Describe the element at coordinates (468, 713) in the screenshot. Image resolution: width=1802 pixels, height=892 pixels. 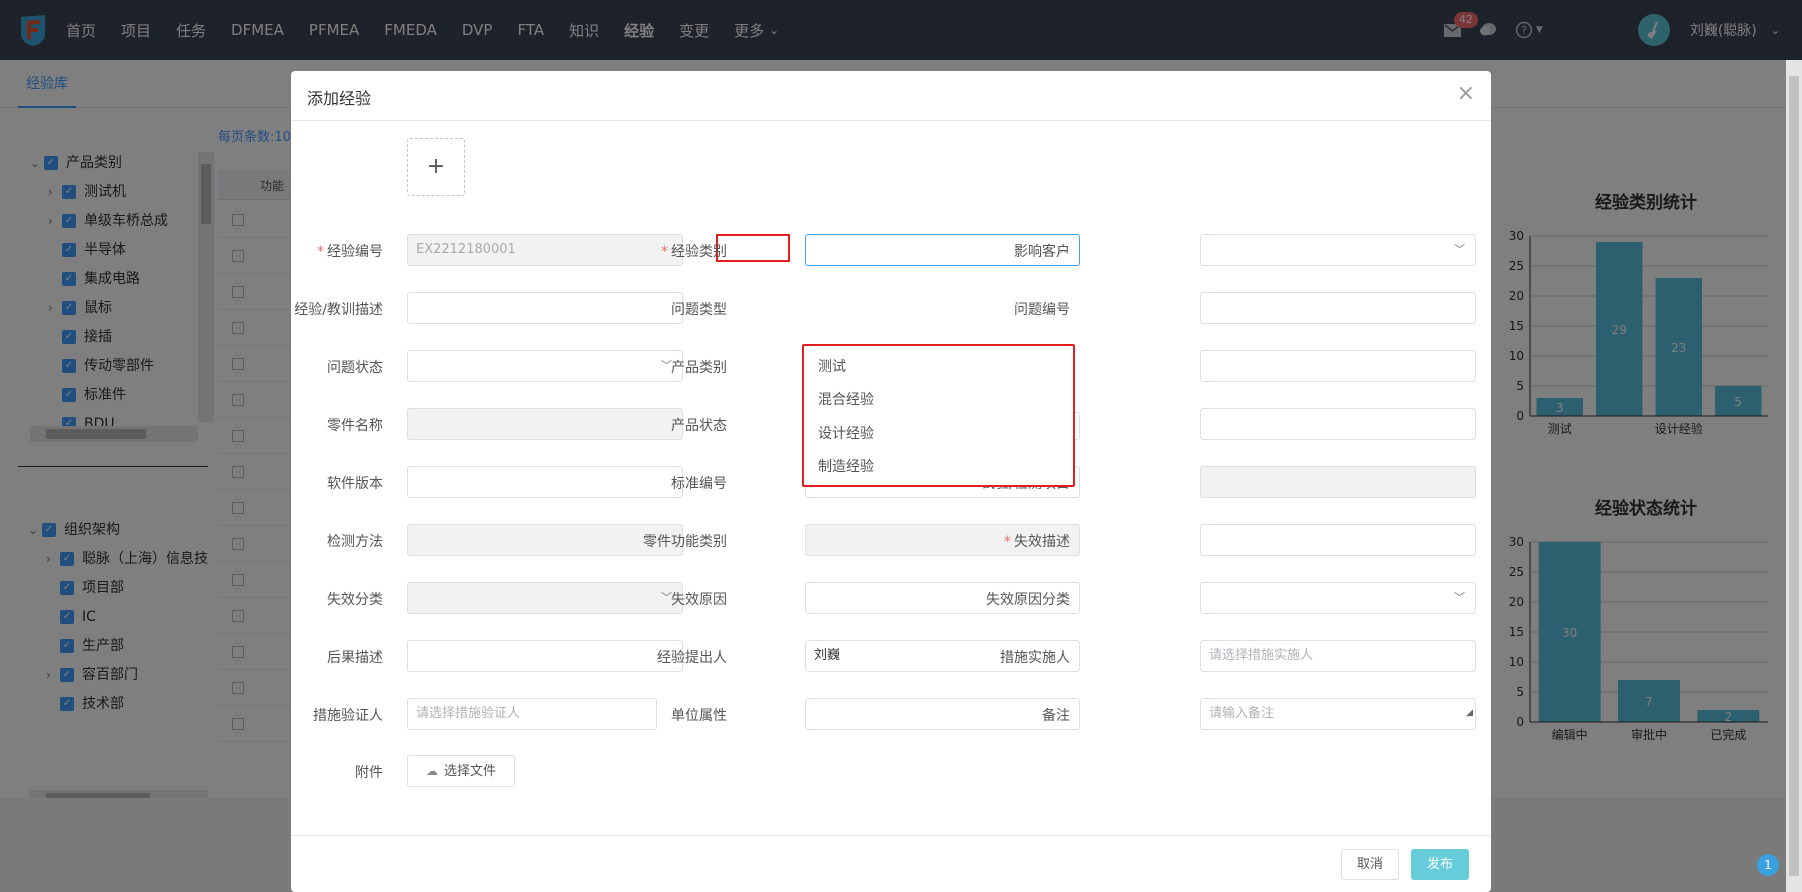
I see `placeholder: 请选择措施验证人` at that location.